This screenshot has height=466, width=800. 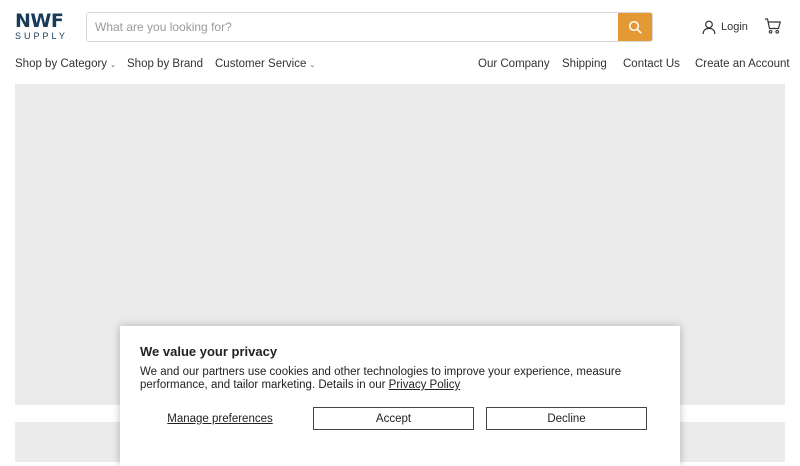 I want to click on nav-shop-by-category: Shop by Category ⌄, so click(x=65, y=64).